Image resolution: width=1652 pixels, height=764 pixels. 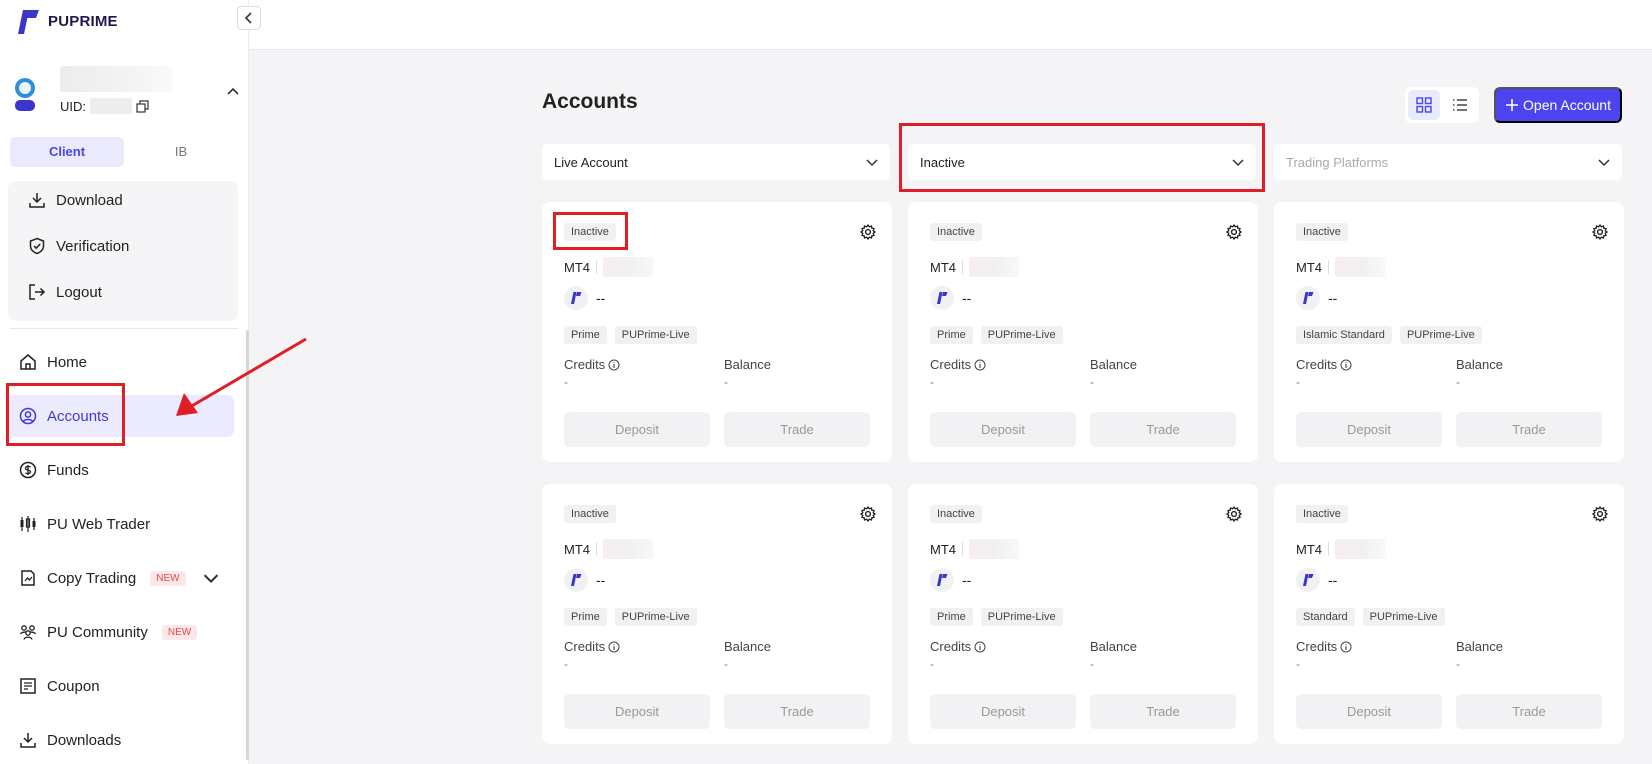 What do you see at coordinates (84, 740) in the screenshot?
I see `sidebar-item-label: Downloads` at bounding box center [84, 740].